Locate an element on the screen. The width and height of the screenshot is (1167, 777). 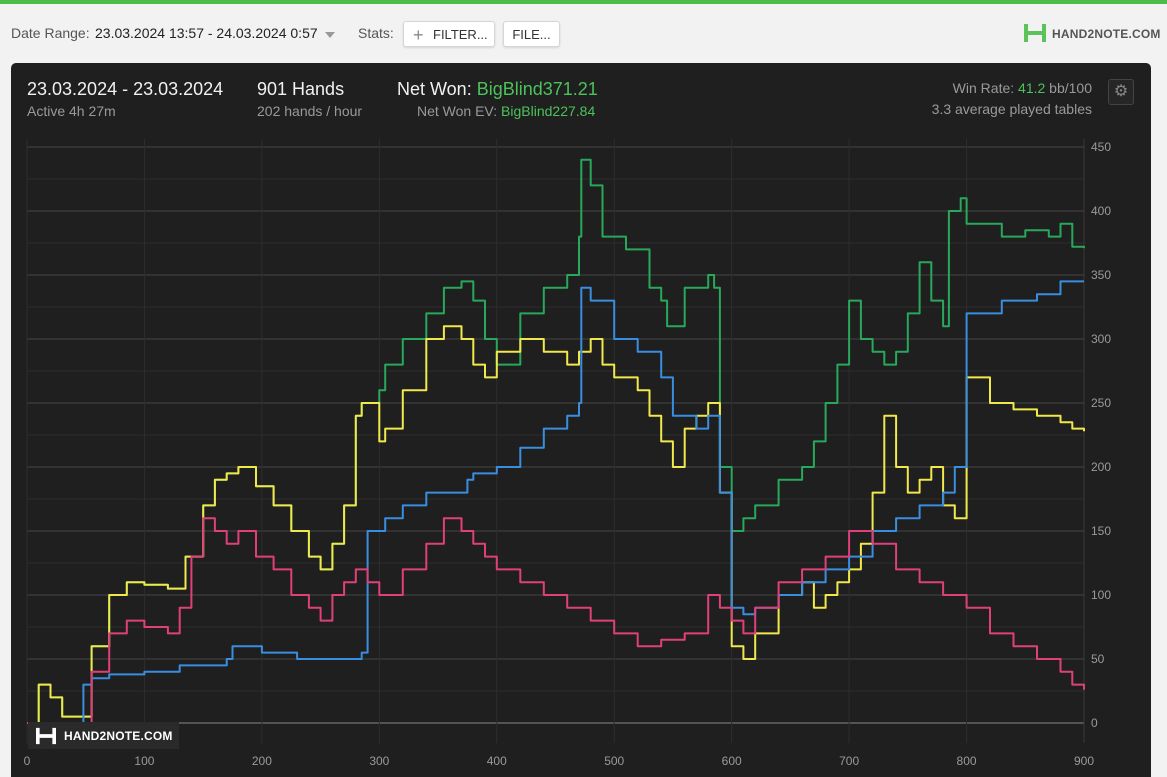
watermark-logo-icon is located at coordinates (46, 736).